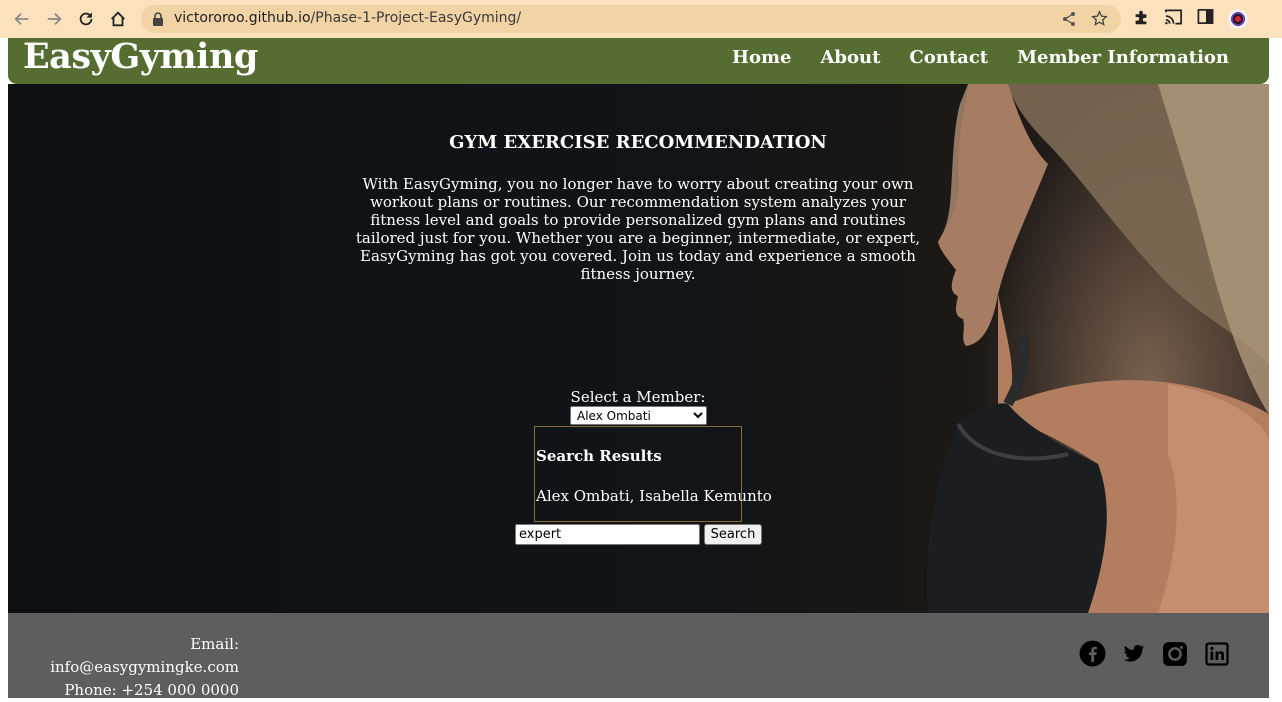  What do you see at coordinates (1099, 18) in the screenshot?
I see `bookmark-star-icon` at bounding box center [1099, 18].